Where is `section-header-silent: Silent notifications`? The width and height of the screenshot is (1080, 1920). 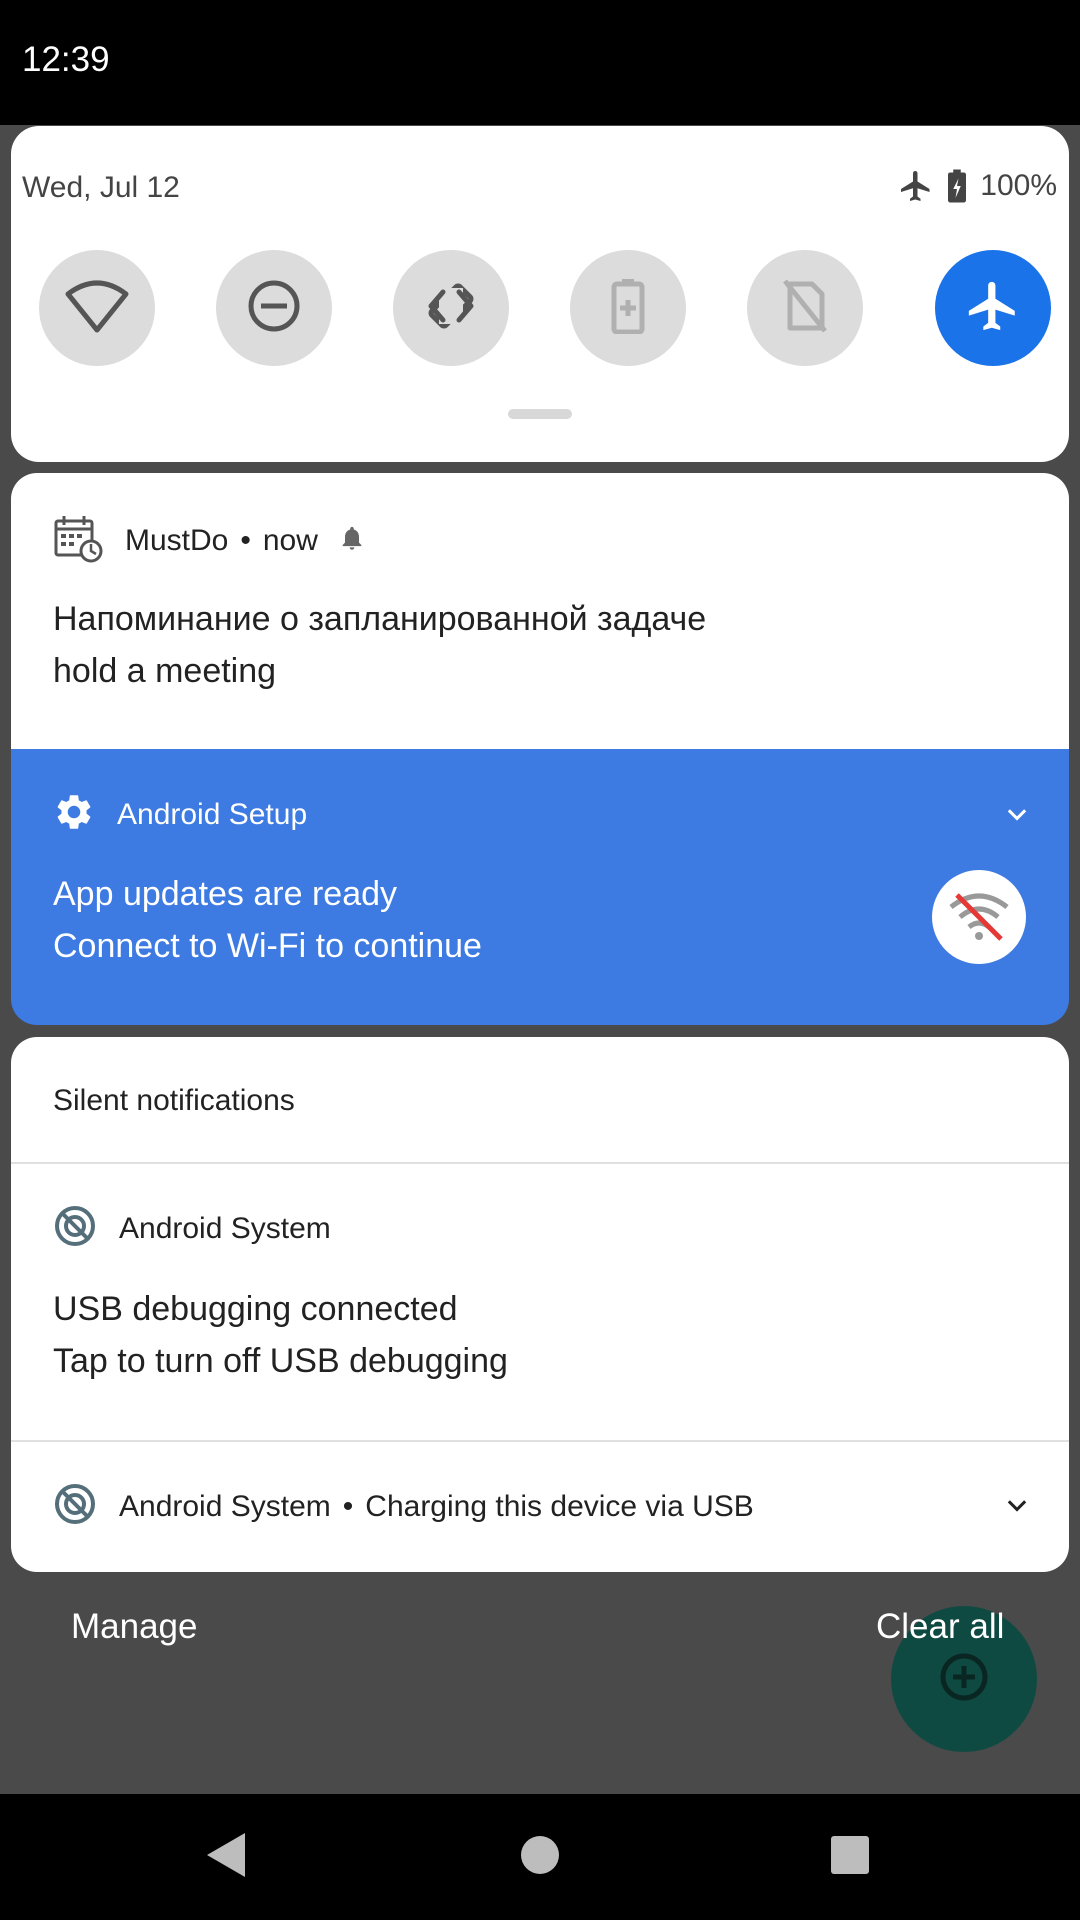
section-header-silent: Silent notifications is located at coordinates (174, 1100).